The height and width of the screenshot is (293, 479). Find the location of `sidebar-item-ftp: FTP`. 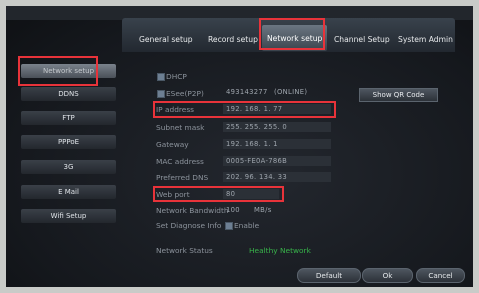

sidebar-item-ftp: FTP is located at coordinates (68, 118).